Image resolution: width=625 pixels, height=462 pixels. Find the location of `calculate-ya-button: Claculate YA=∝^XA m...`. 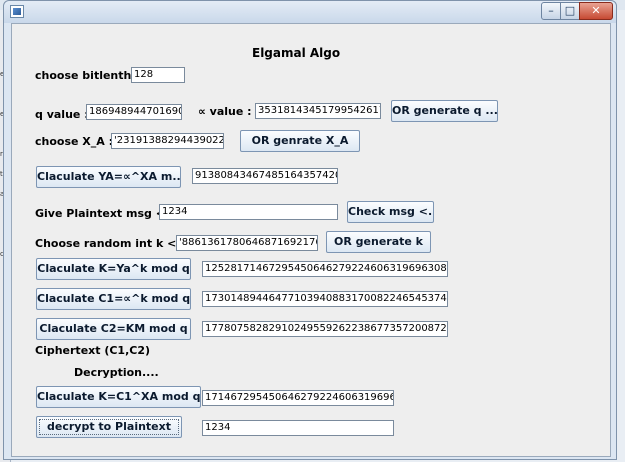

calculate-ya-button: Claculate YA=∝^XA m... is located at coordinates (108, 177).